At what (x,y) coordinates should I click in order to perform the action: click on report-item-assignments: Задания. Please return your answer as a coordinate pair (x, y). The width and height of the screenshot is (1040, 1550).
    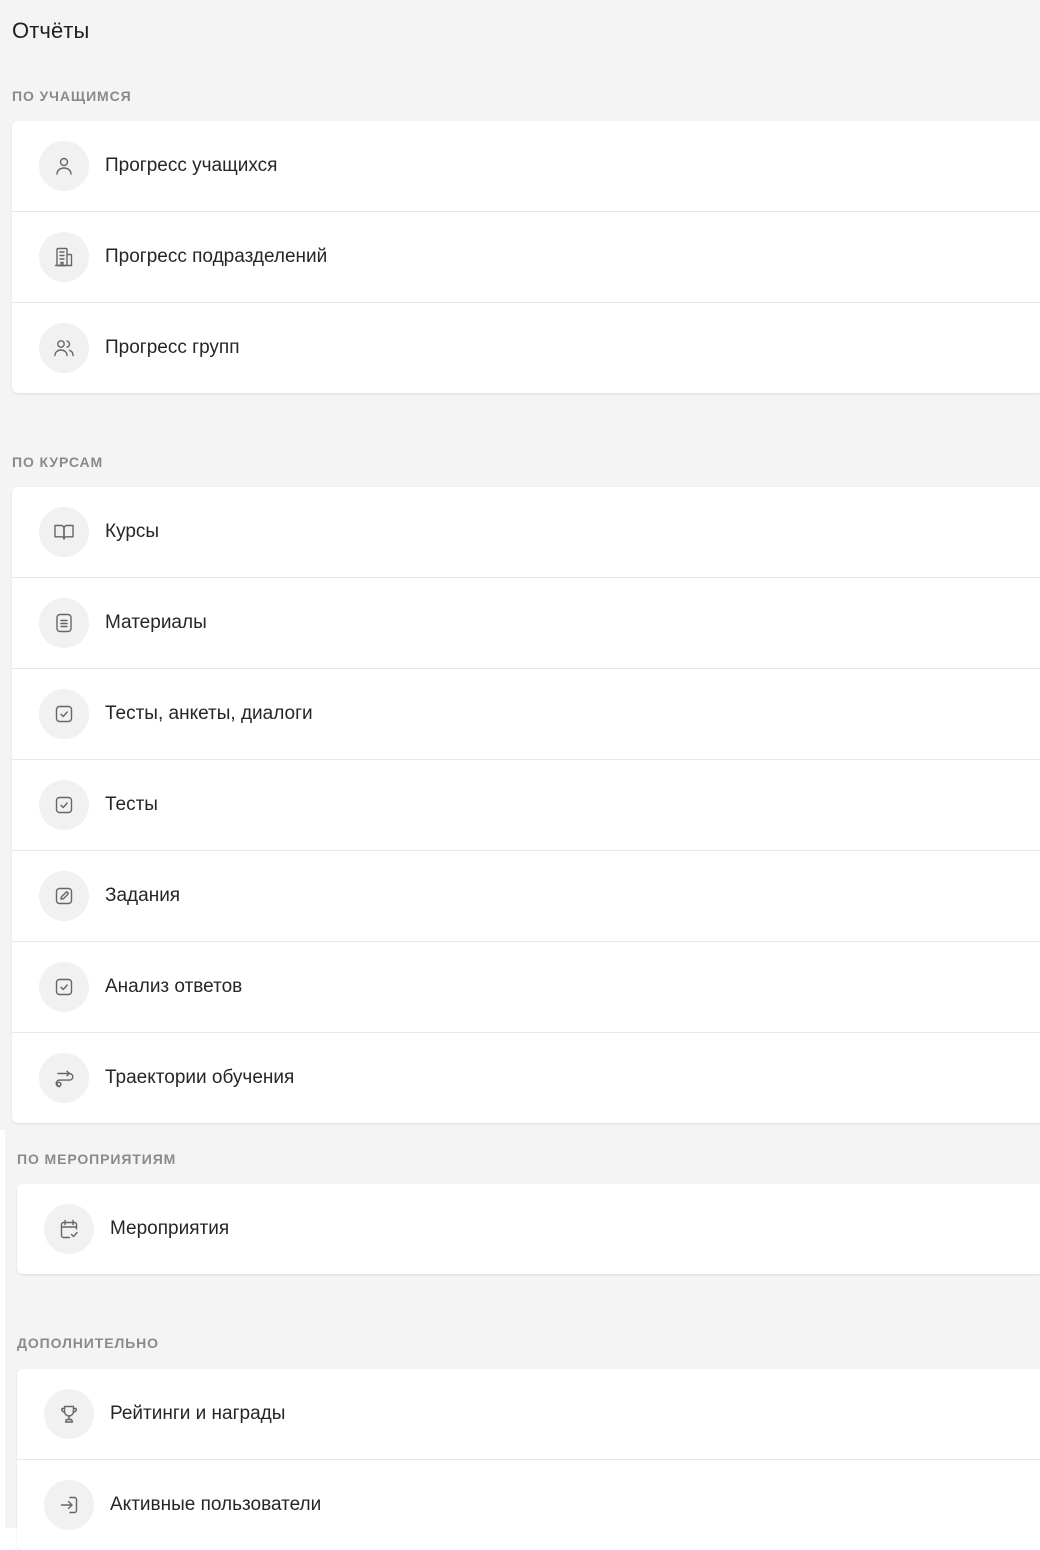
    Looking at the image, I should click on (526, 896).